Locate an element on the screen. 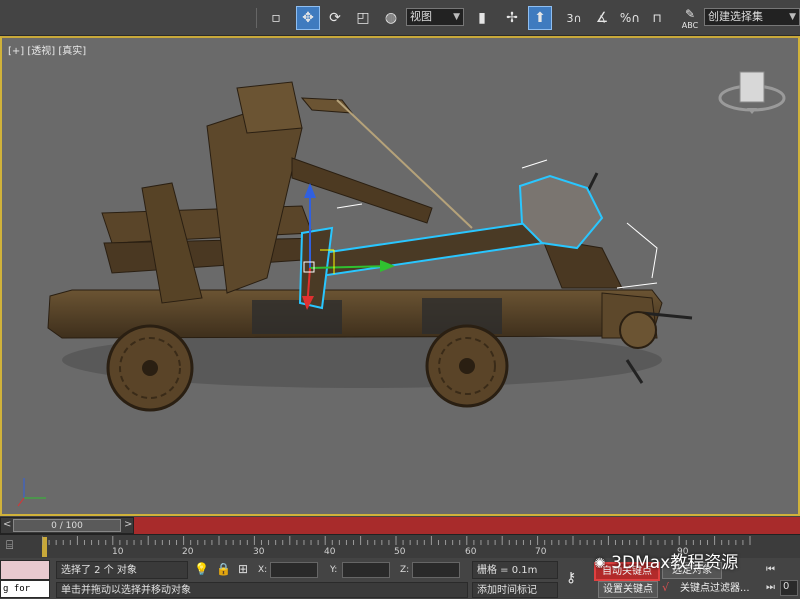 This screenshot has height=599, width=800. tick-label: 40 is located at coordinates (330, 552).